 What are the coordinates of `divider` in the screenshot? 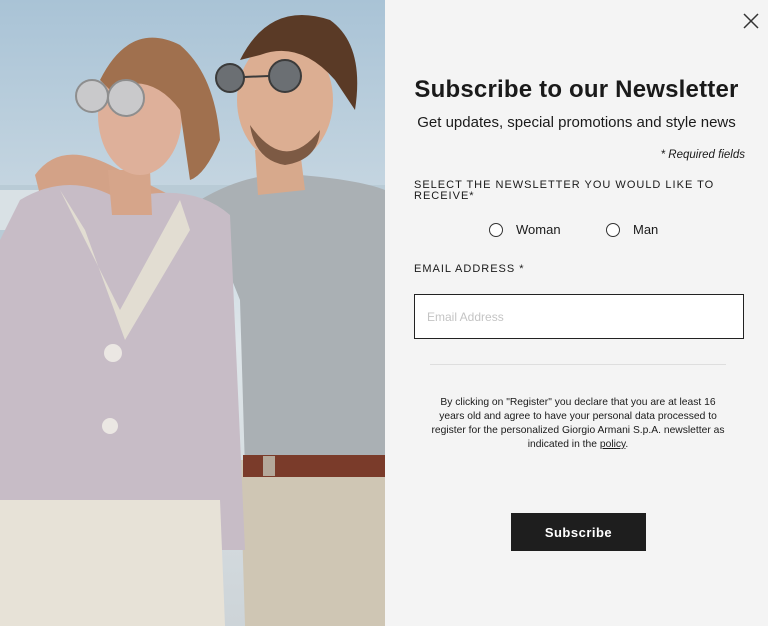 It's located at (578, 364).